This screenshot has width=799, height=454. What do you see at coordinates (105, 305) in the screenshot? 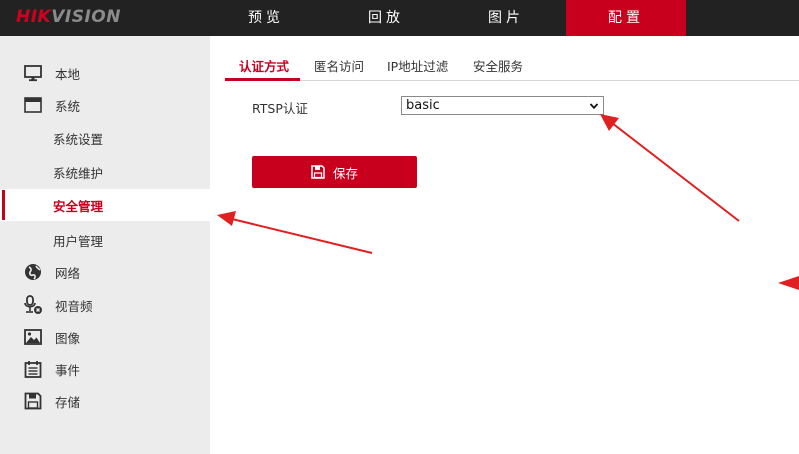
I see `sidebar-item-video-audio: 视音频` at bounding box center [105, 305].